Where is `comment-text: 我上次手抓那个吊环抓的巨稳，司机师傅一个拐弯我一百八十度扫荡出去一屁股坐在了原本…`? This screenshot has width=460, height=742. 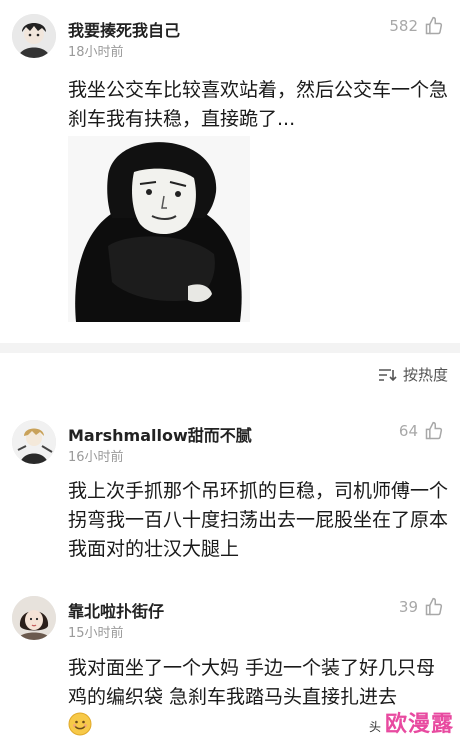 comment-text: 我上次手抓那个吊环抓的巨稳，司机师傅一个拐弯我一百八十度扫荡出去一屁股坐在了原本… is located at coordinates (258, 520).